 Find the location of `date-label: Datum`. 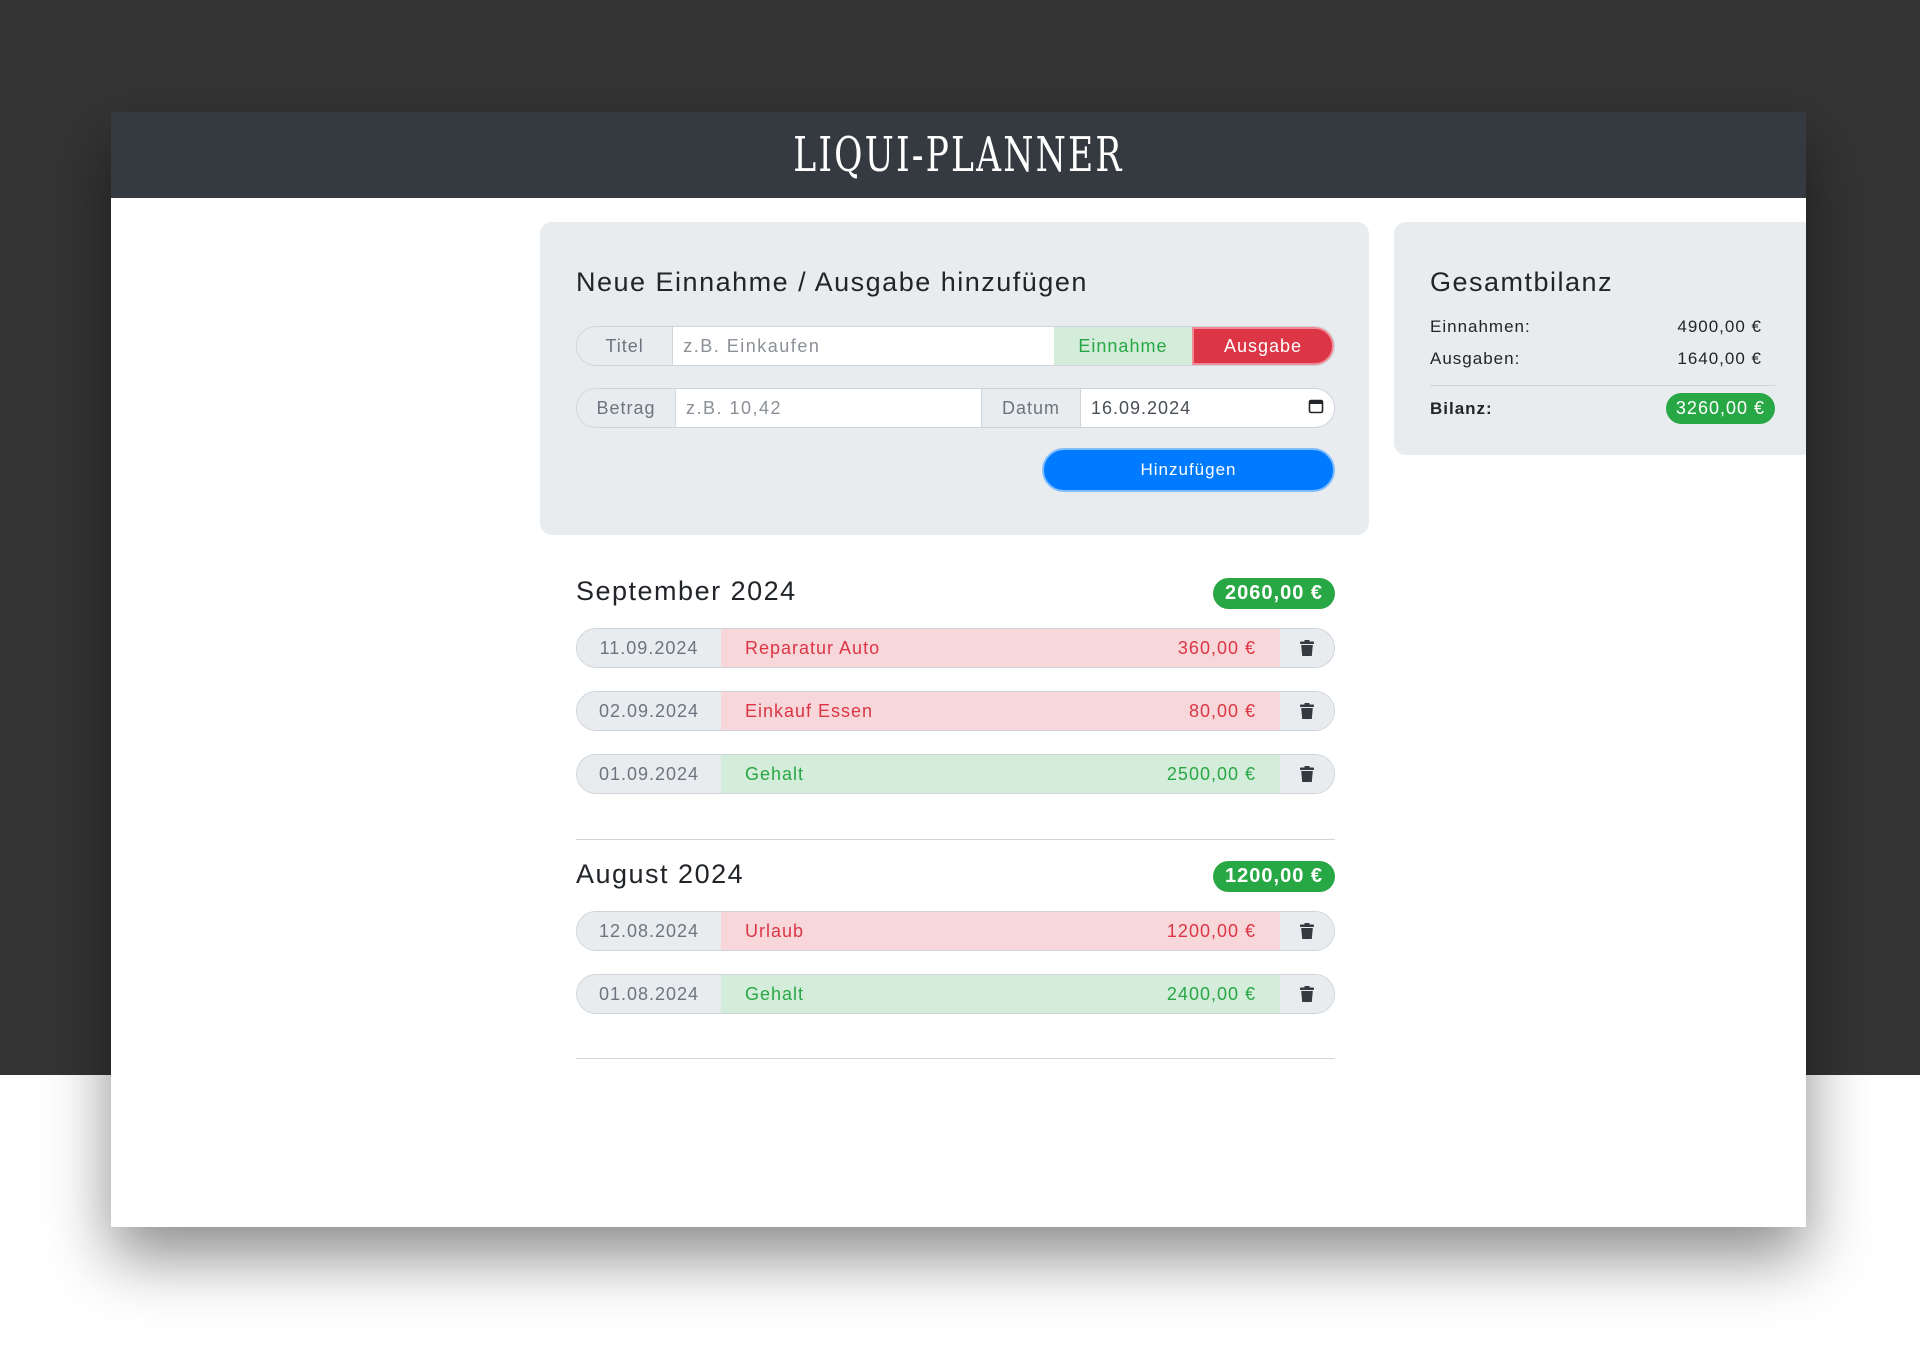

date-label: Datum is located at coordinates (1031, 408).